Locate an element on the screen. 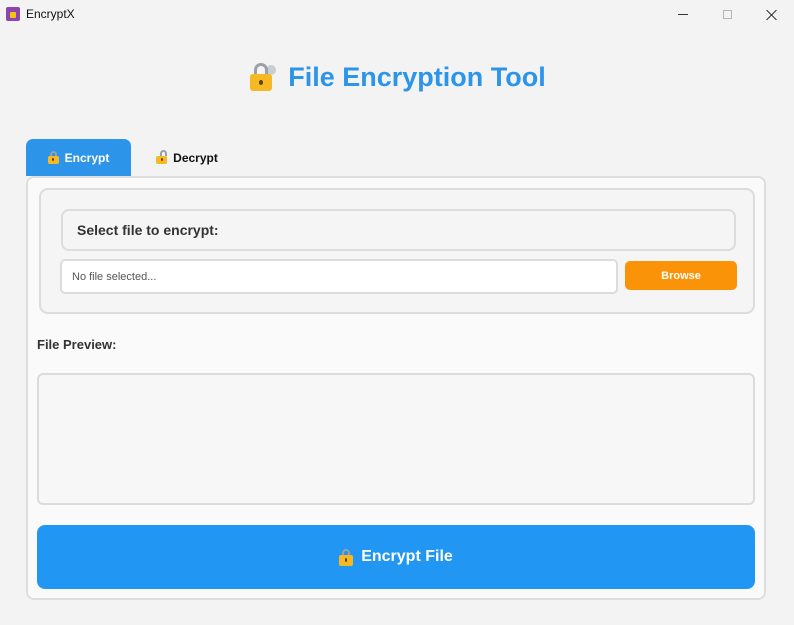  app-lock-icon is located at coordinates (13, 14).